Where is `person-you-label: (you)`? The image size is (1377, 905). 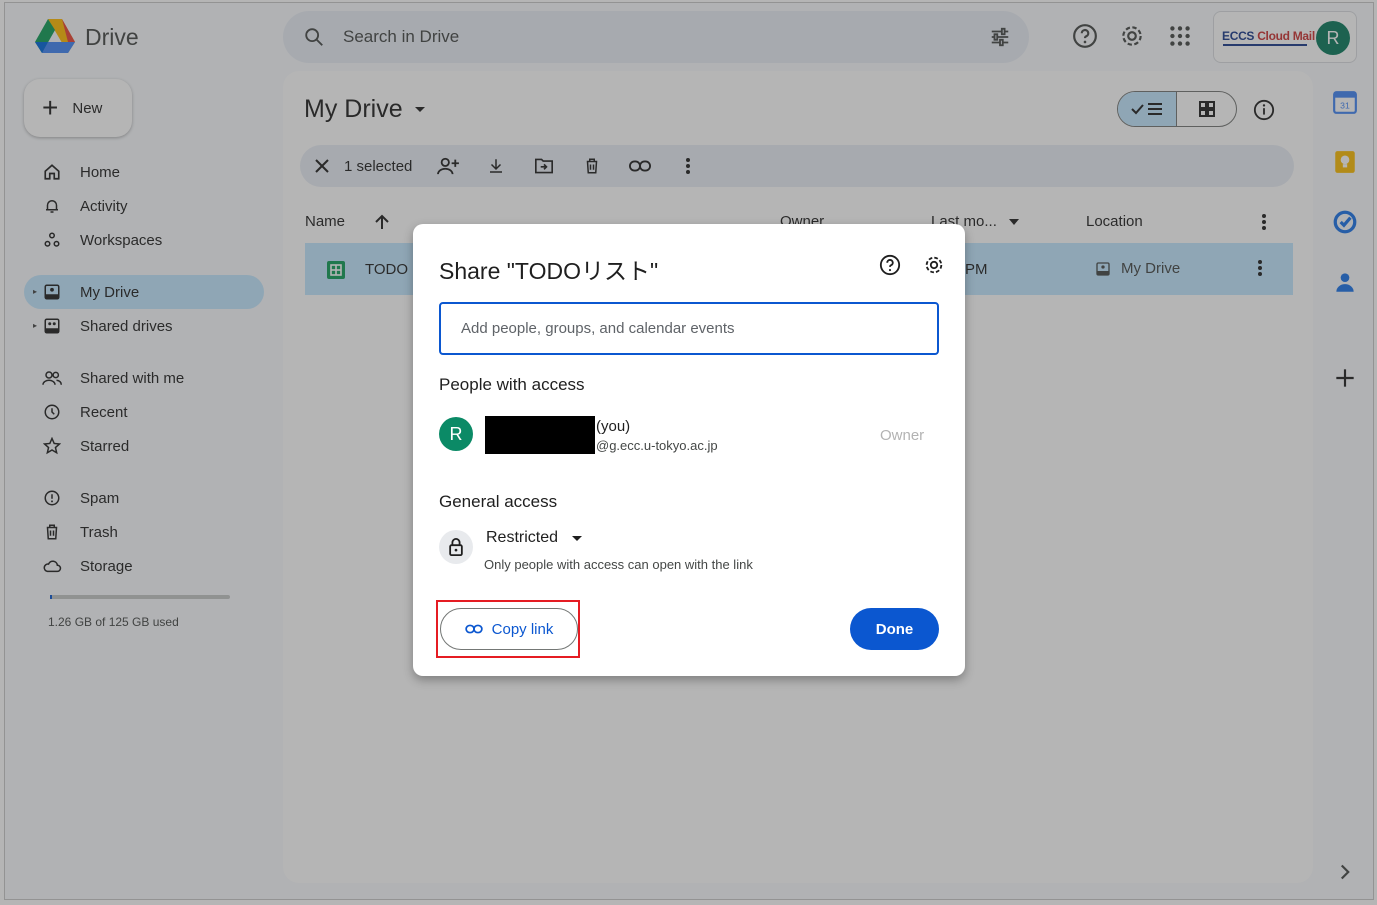 person-you-label: (you) is located at coordinates (613, 426).